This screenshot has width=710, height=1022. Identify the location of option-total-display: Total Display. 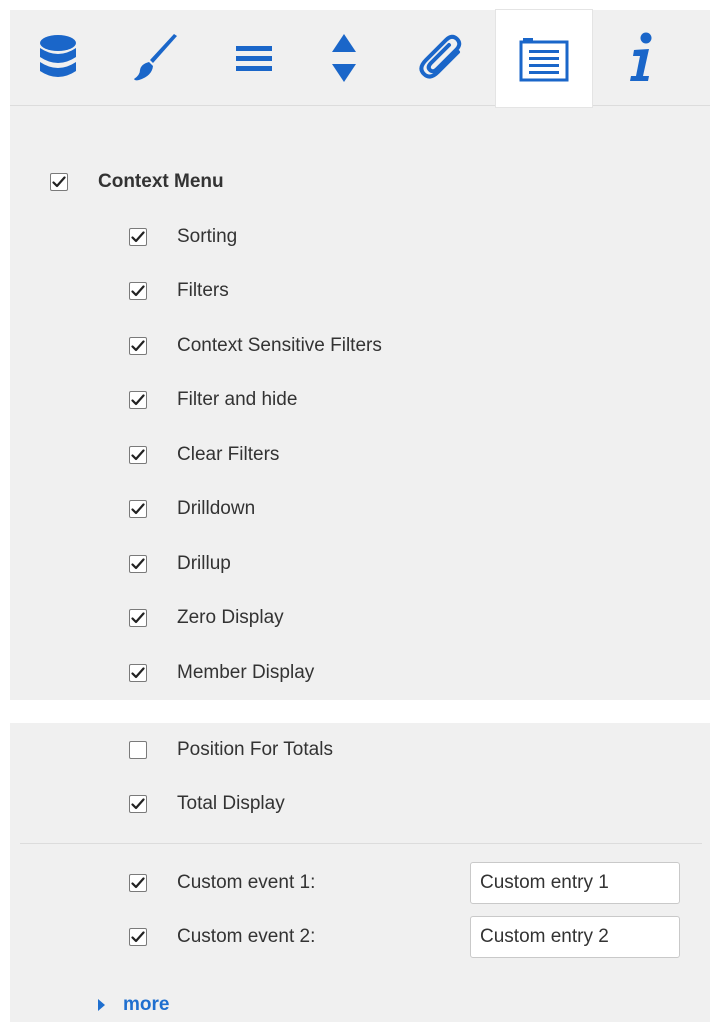
(207, 804).